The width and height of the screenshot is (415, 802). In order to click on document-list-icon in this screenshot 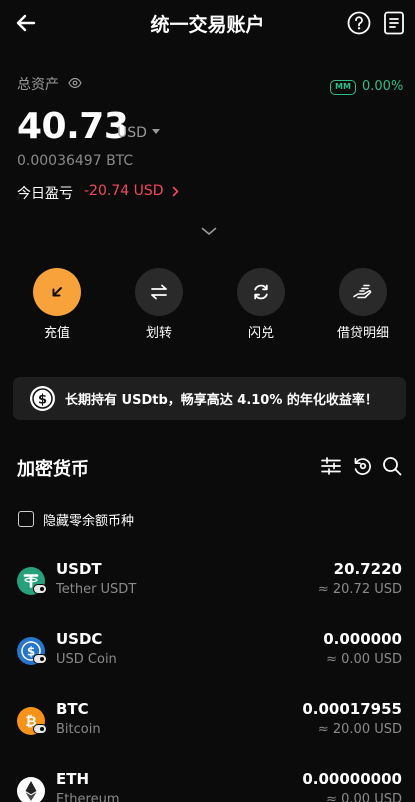, I will do `click(394, 23)`.